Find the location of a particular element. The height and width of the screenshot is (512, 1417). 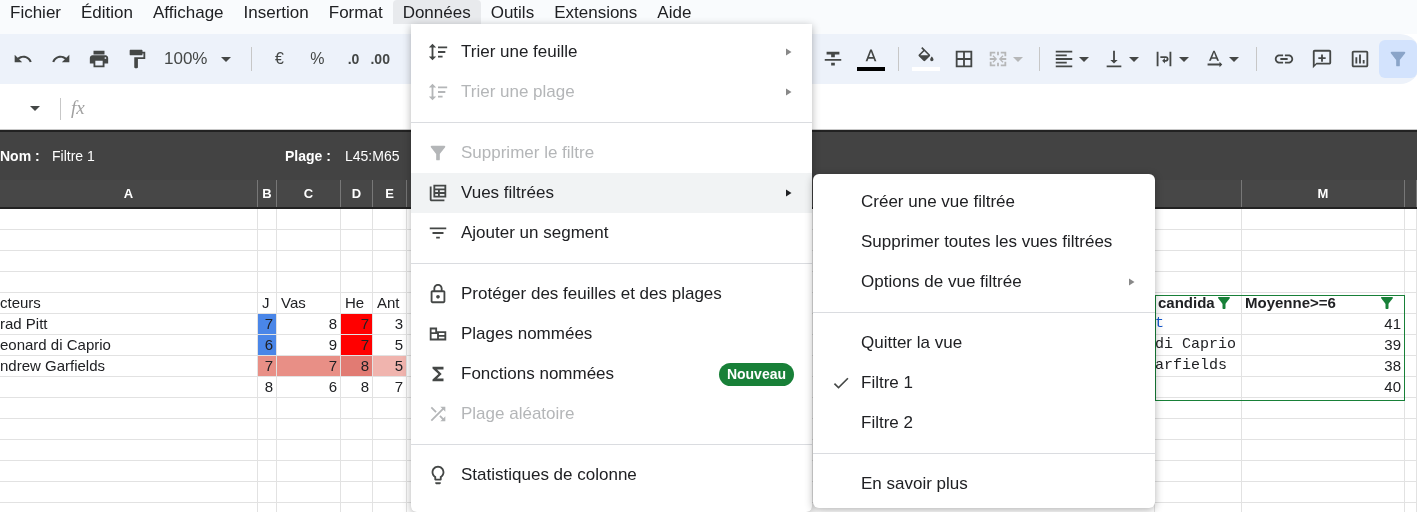

menu-item: Aide is located at coordinates (674, 12).